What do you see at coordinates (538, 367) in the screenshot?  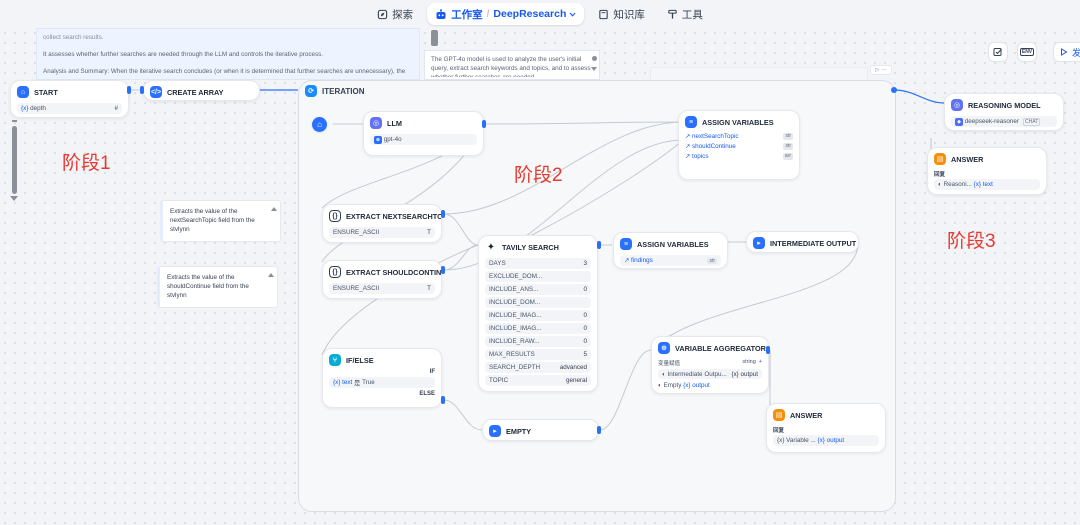 I see `tavily-param-row: SEARCH_DEPTH advanced` at bounding box center [538, 367].